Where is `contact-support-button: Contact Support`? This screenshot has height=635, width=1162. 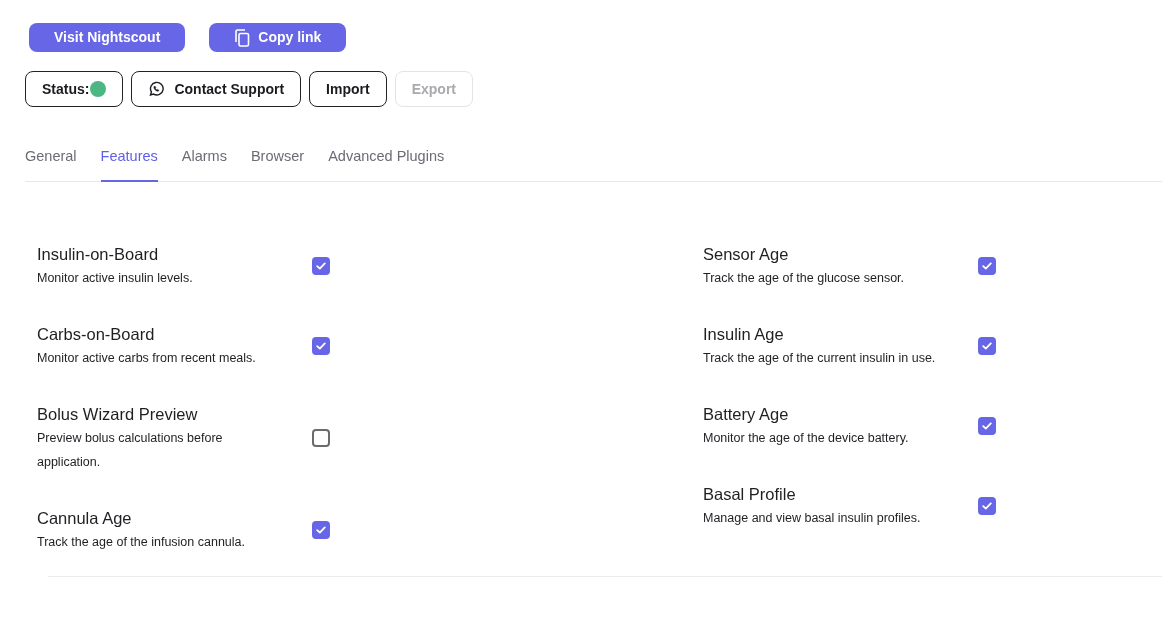 contact-support-button: Contact Support is located at coordinates (216, 89).